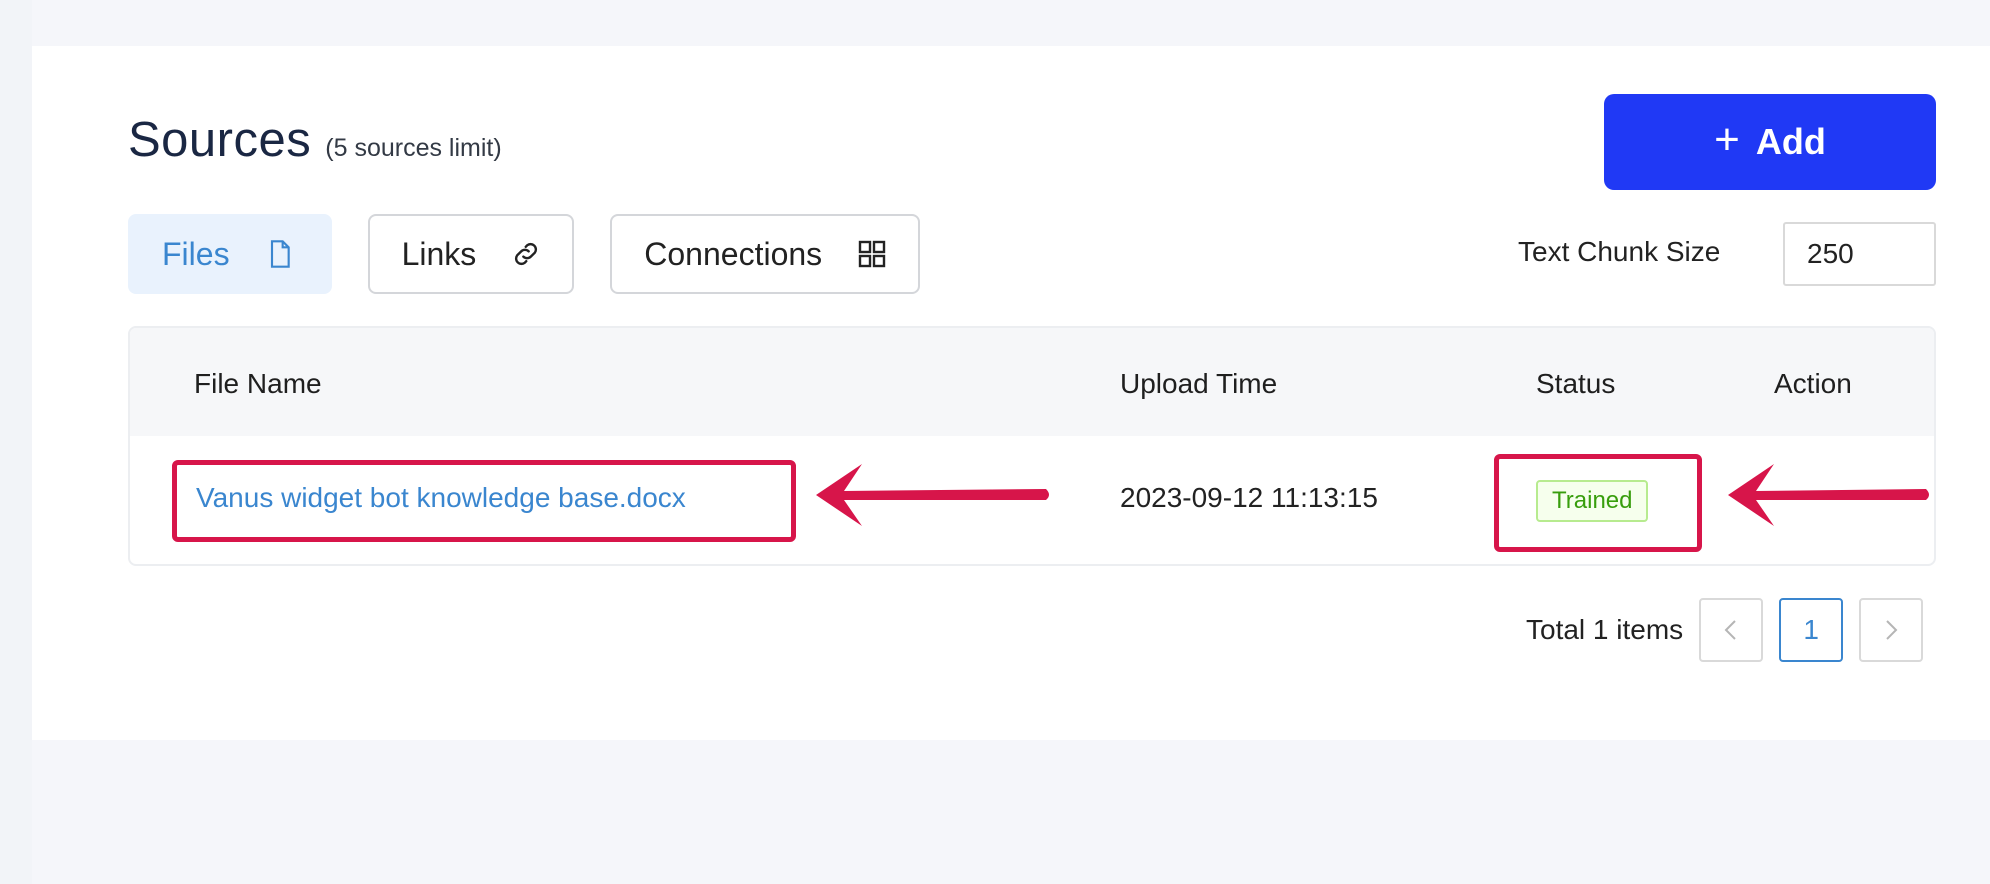 The height and width of the screenshot is (884, 1990). I want to click on total-items-text: Total 1 items, so click(1605, 629).